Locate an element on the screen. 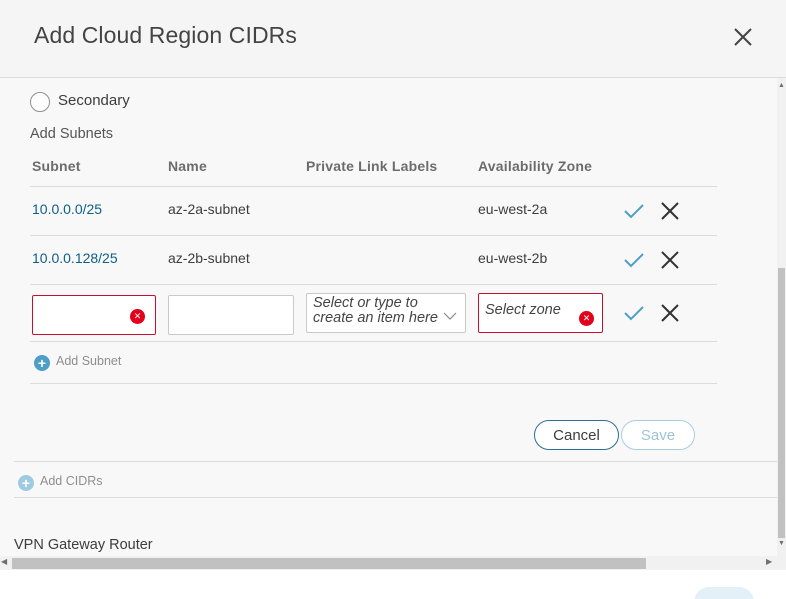 The height and width of the screenshot is (599, 786). secondary-radio is located at coordinates (40, 102).